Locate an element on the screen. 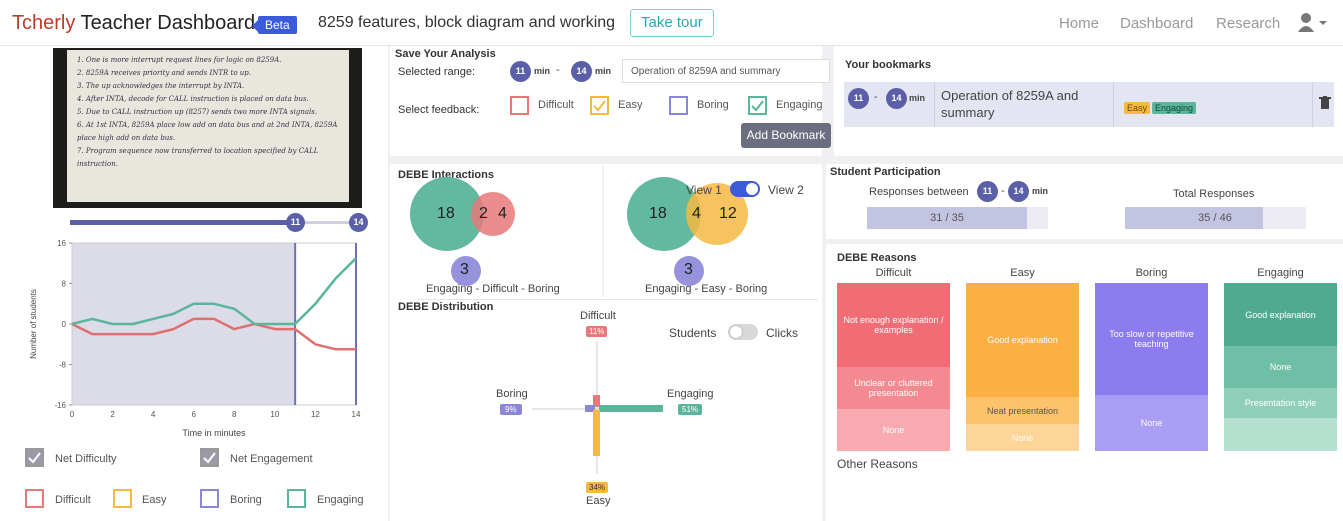  trash-icon is located at coordinates (1325, 103).